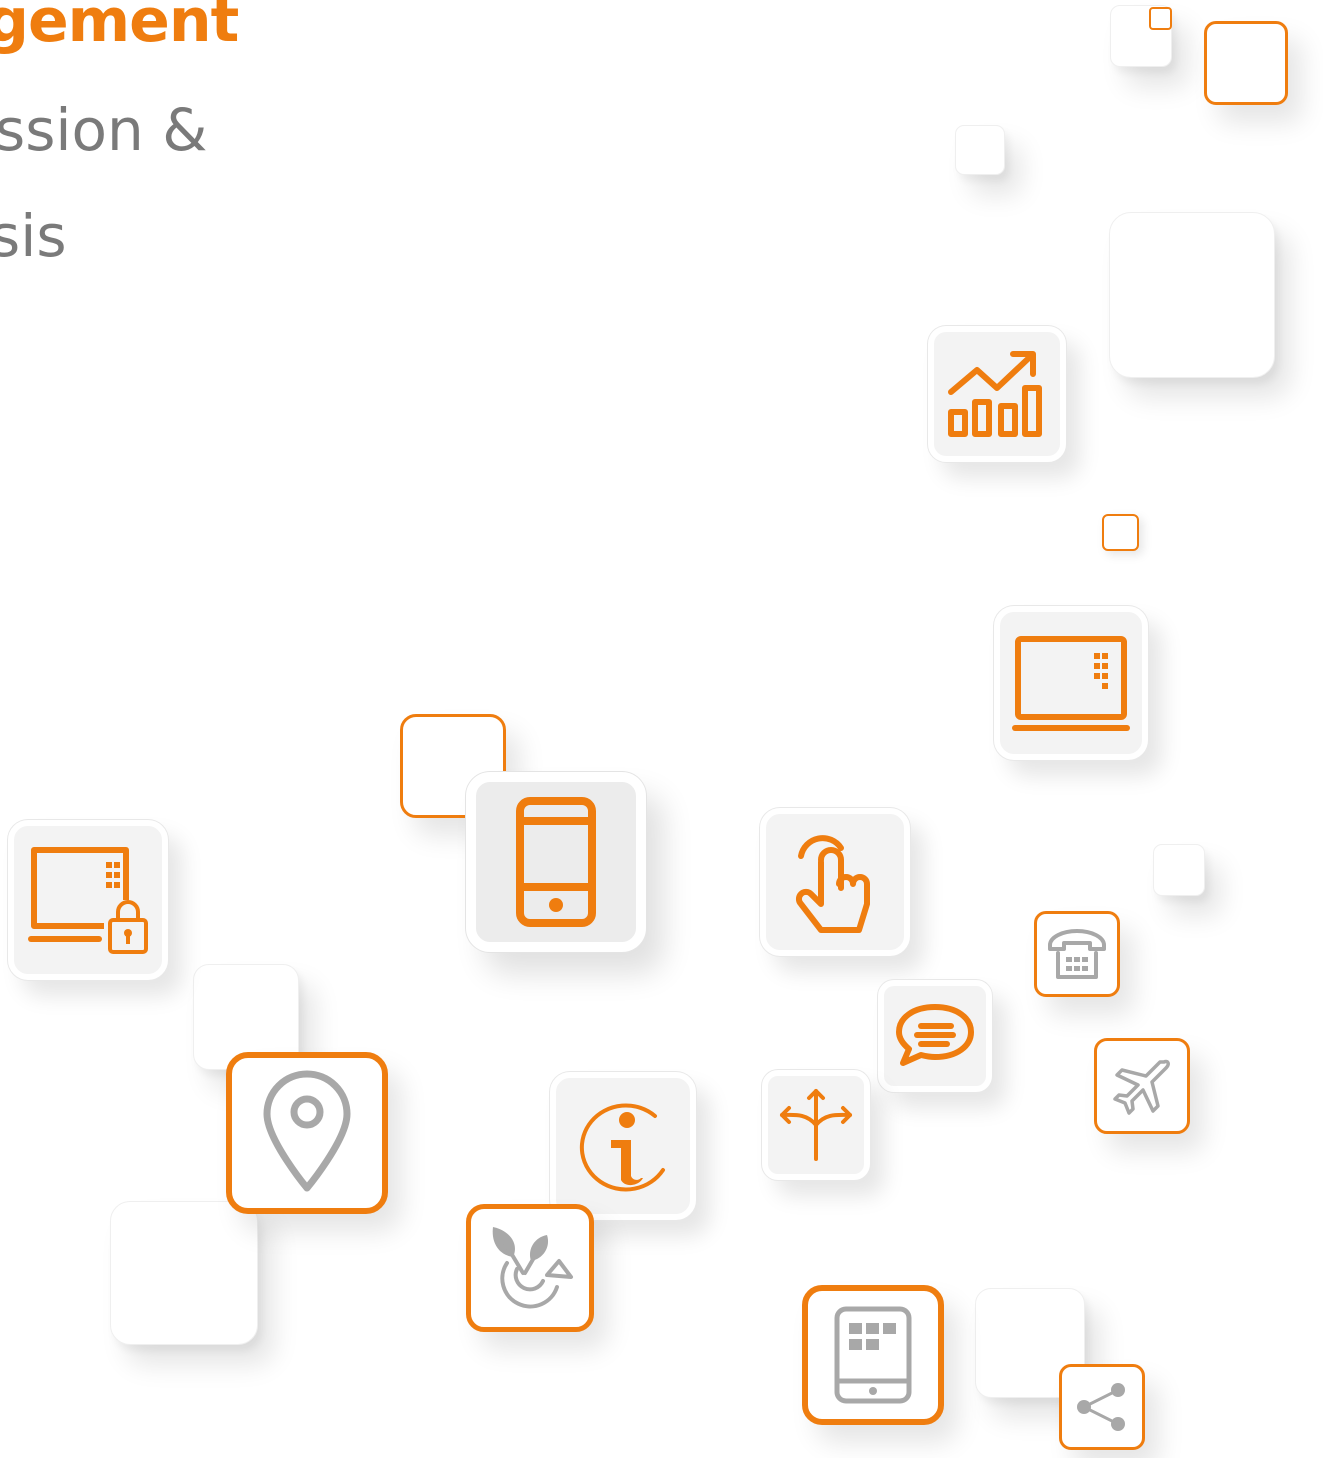 The height and width of the screenshot is (1458, 1323). I want to click on plant-cycle-tile, so click(530, 1268).